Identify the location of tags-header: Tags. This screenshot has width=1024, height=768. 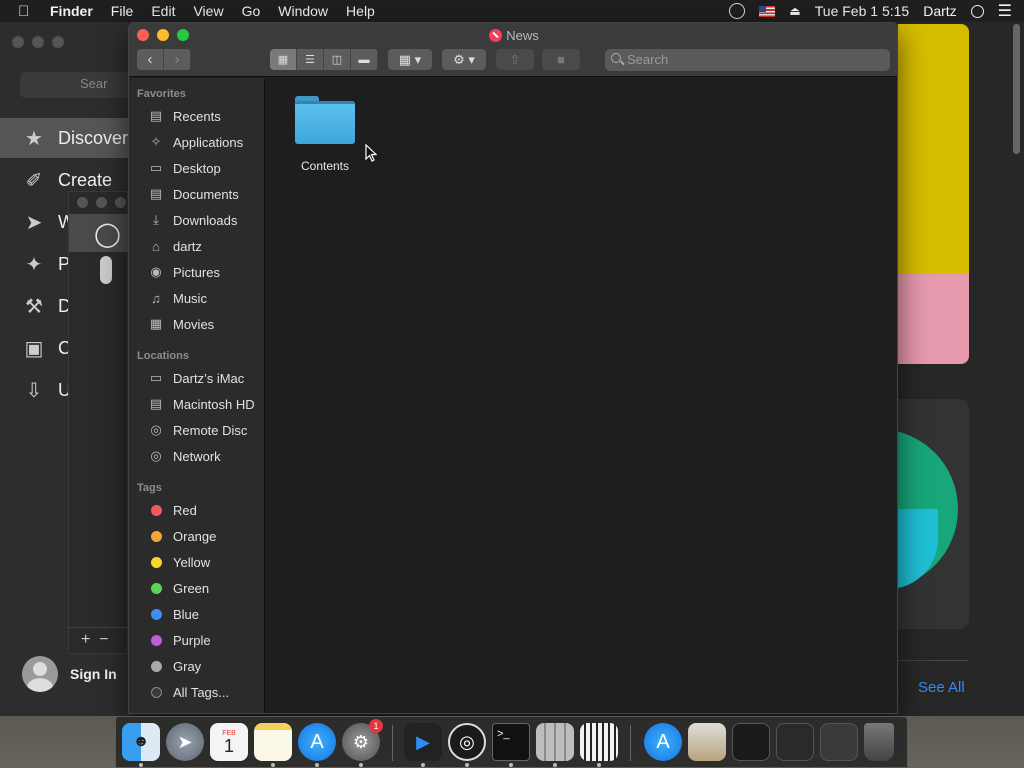
(149, 488).